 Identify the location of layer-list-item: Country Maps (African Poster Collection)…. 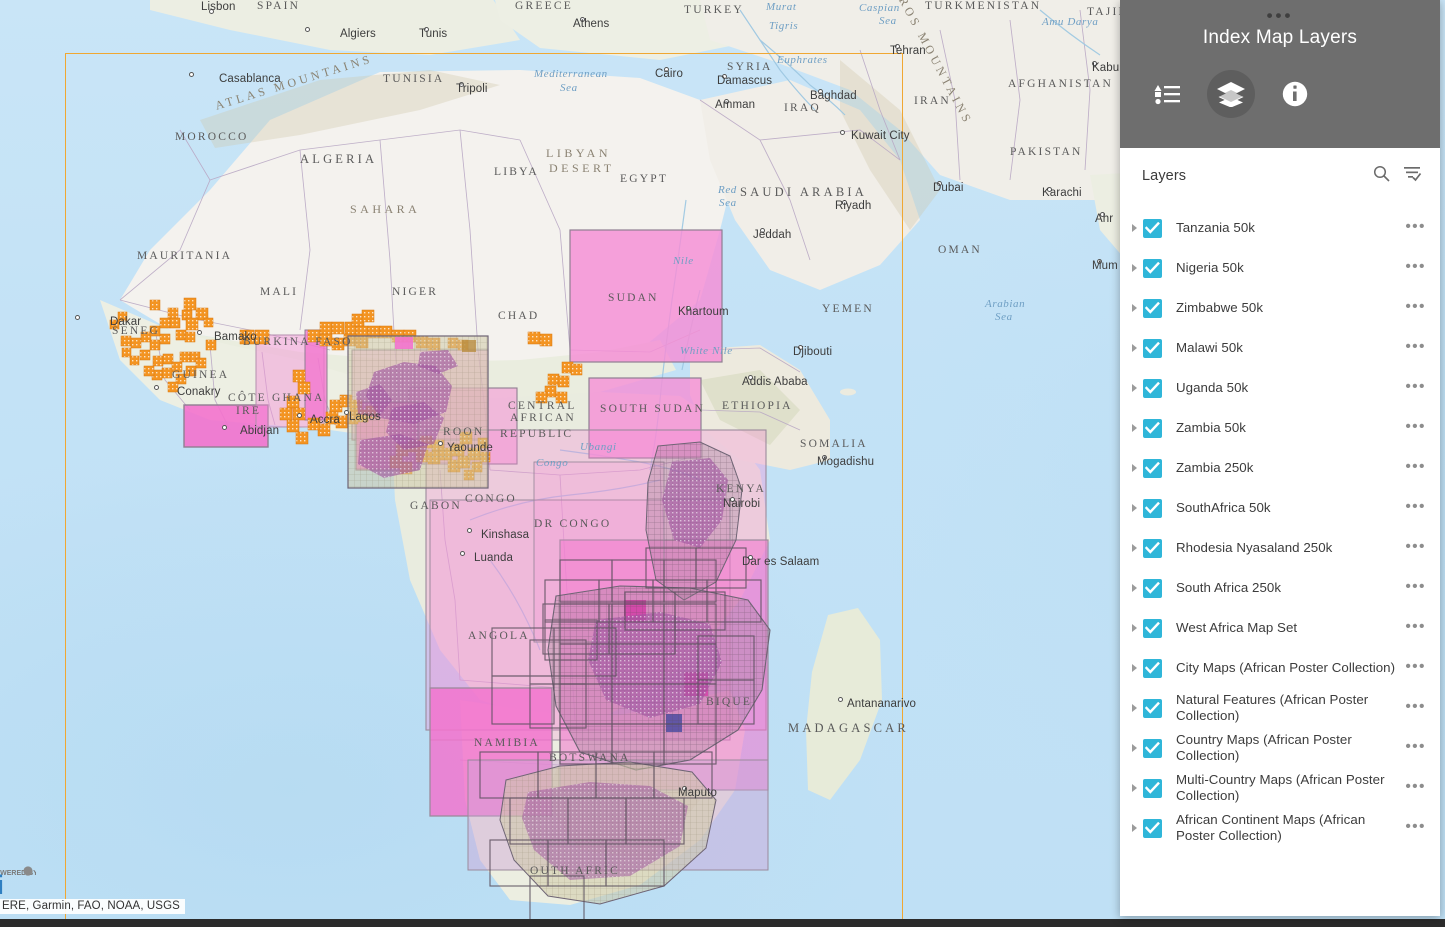
(1280, 748).